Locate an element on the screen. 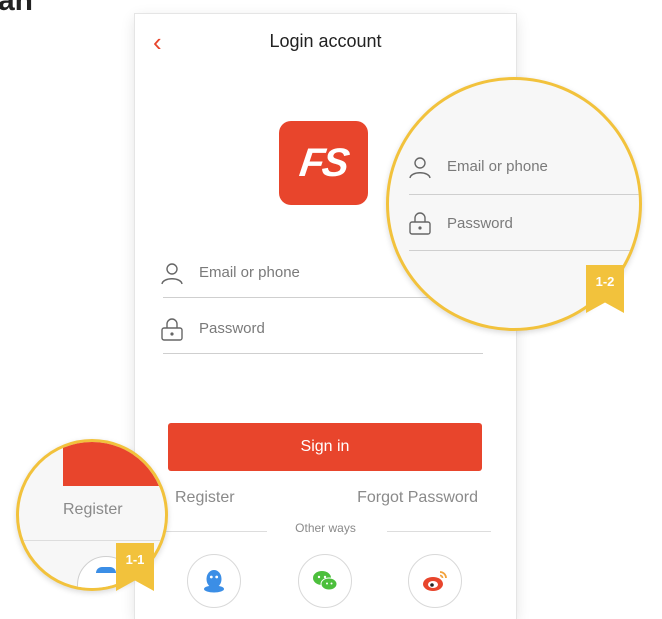 The image size is (662, 619). zoom-password-placeholder: Password is located at coordinates (480, 223).